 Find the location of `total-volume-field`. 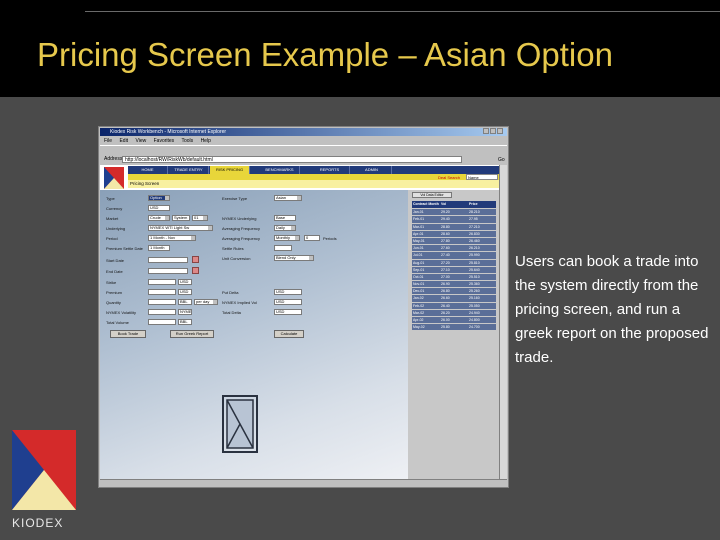

total-volume-field is located at coordinates (162, 322).